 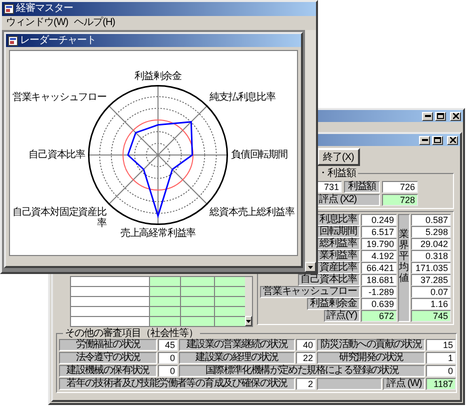 I want to click on value-field: 5.298, so click(x=431, y=232).